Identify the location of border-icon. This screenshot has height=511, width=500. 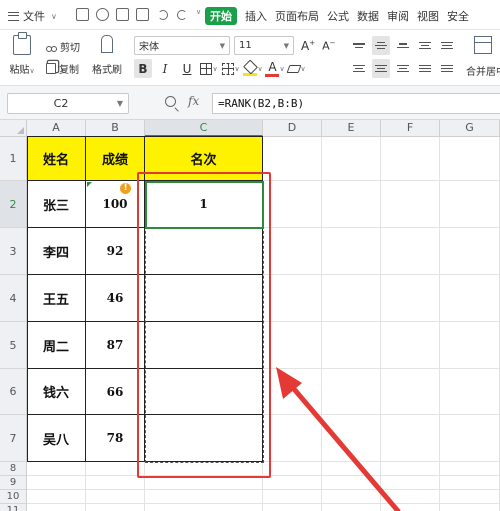
(206, 68).